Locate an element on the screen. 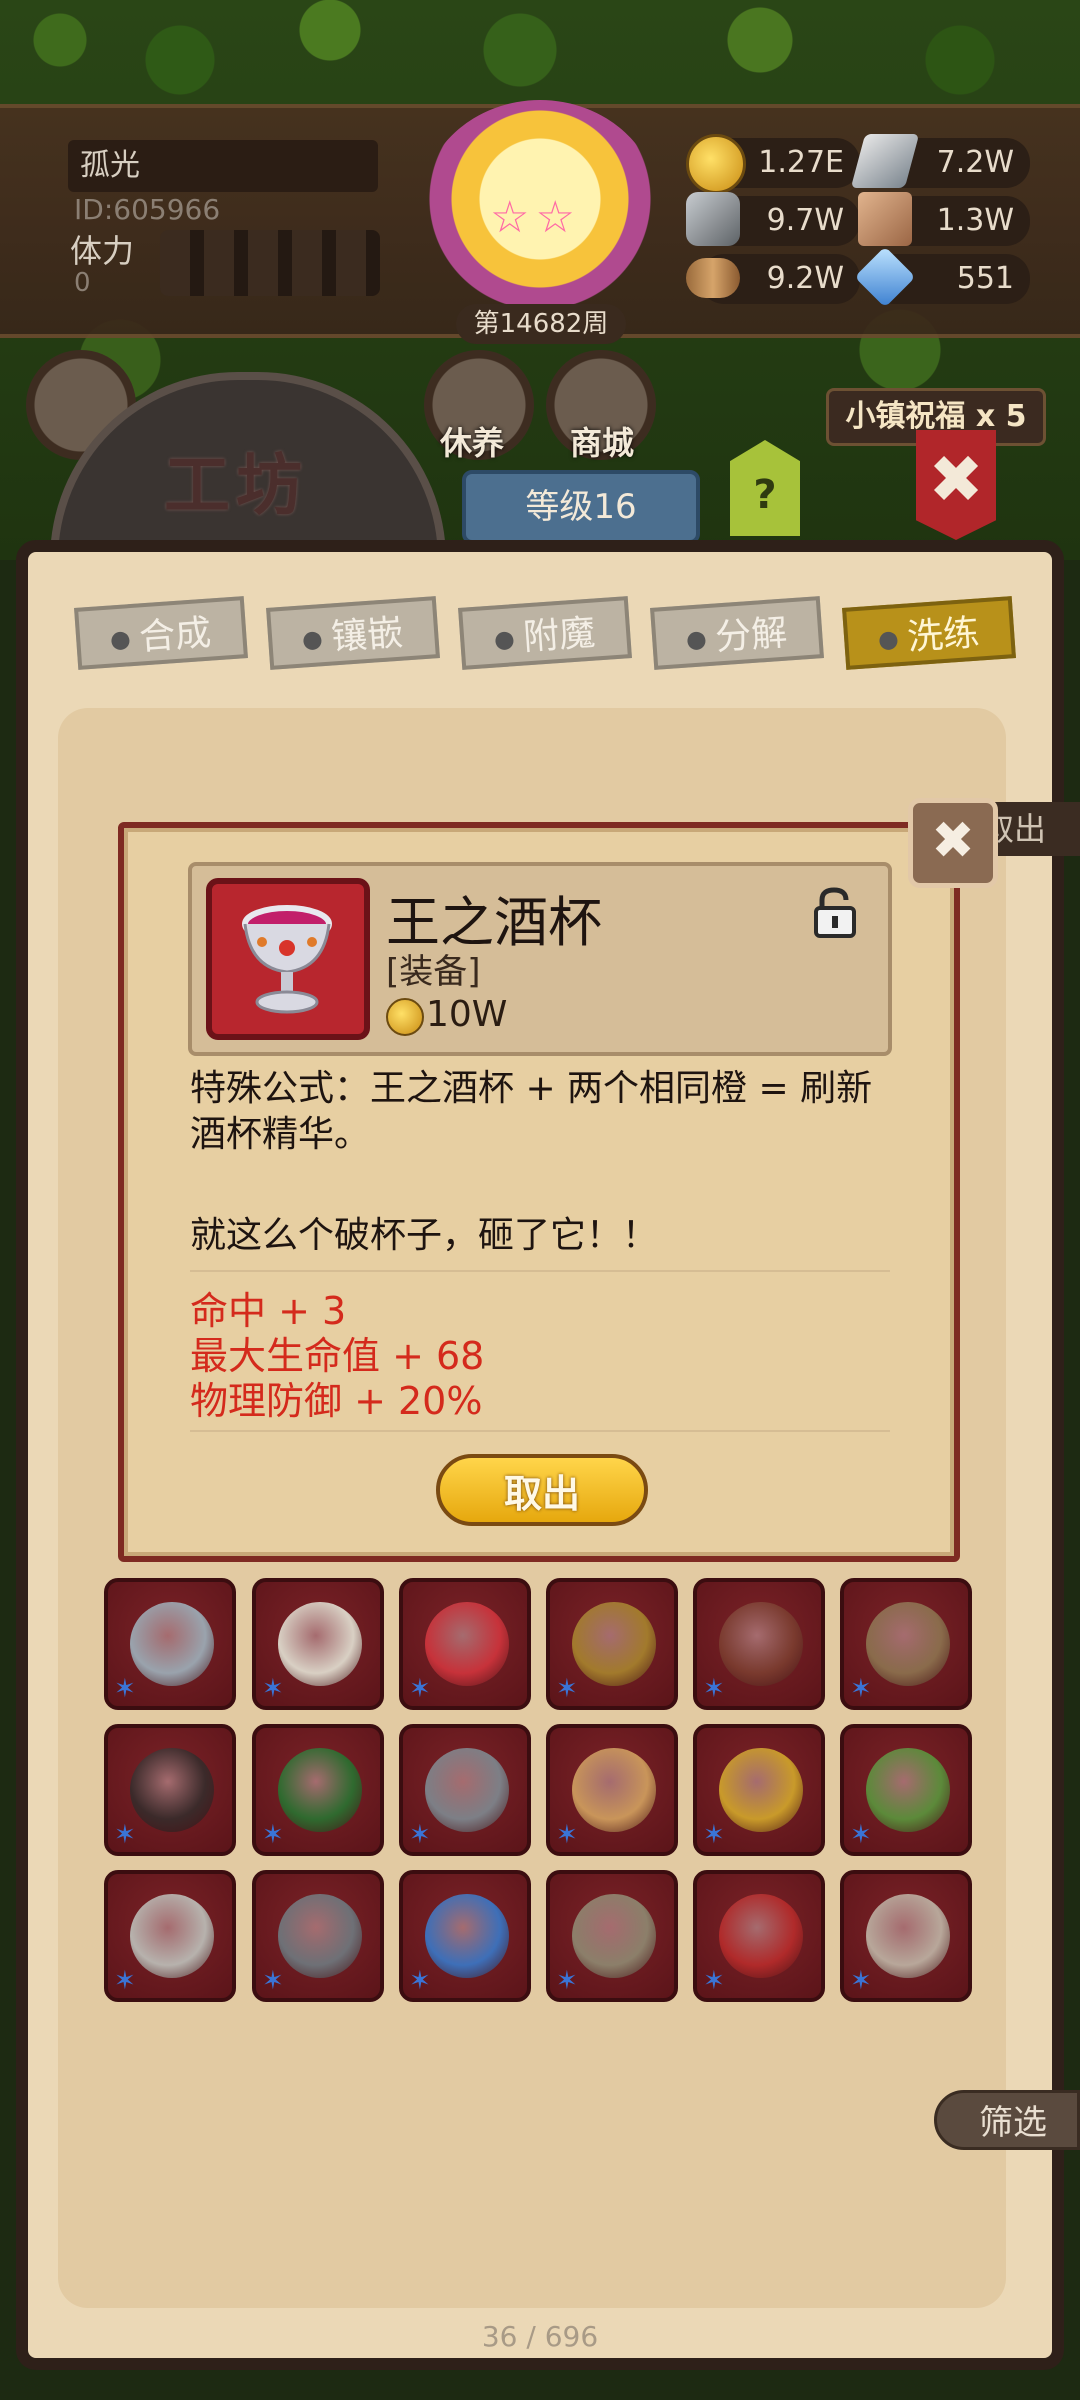 The image size is (1080, 2400). potion-icon is located at coordinates (614, 1790).